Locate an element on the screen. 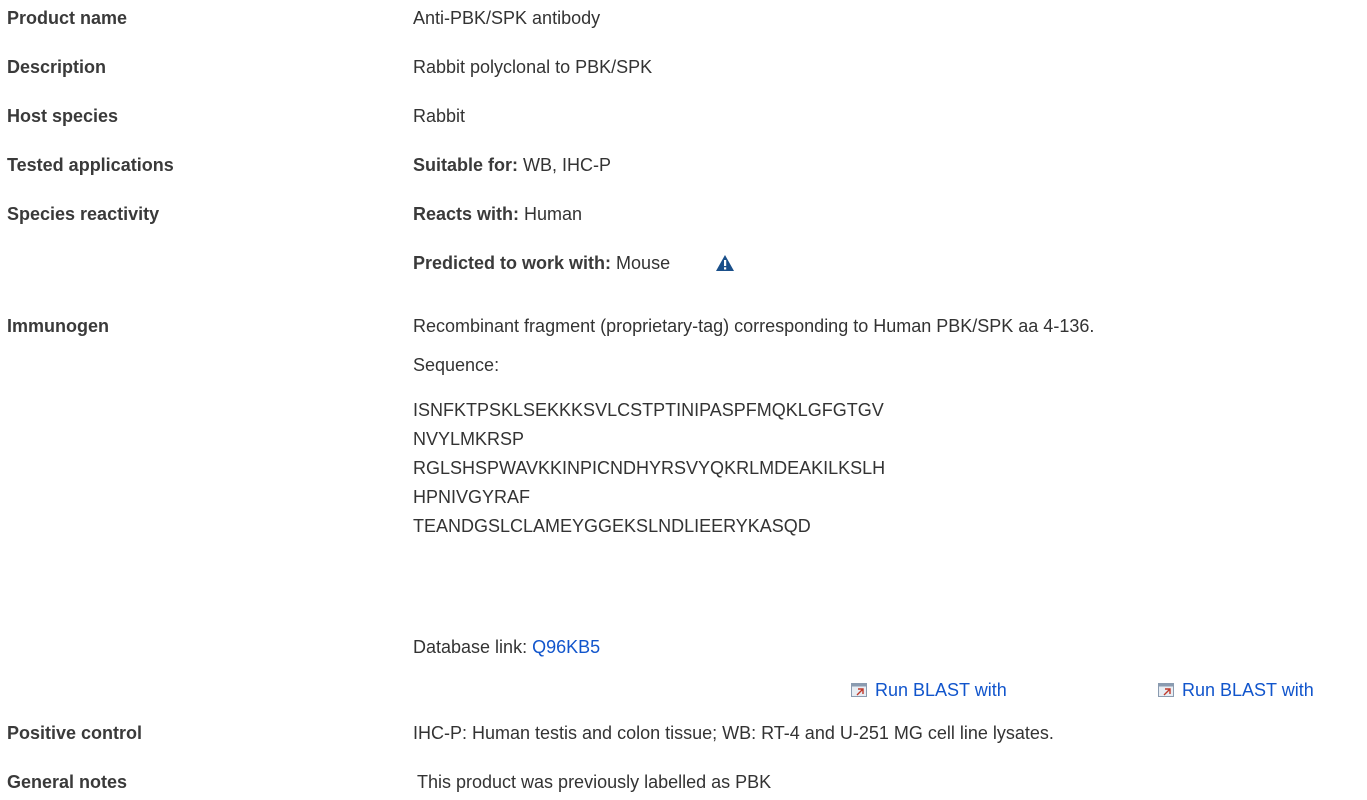  tested-applications-value: Suitable for: WB, IHC-P is located at coordinates (512, 165).